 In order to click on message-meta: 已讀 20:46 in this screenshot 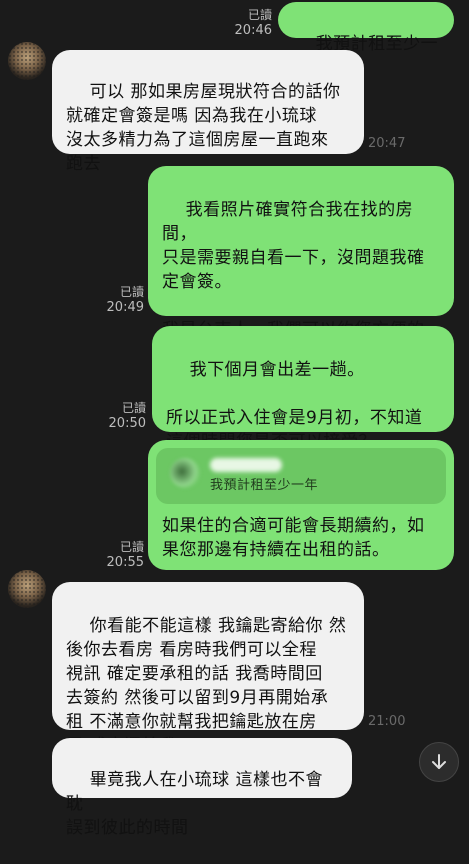, I will do `click(252, 23)`.